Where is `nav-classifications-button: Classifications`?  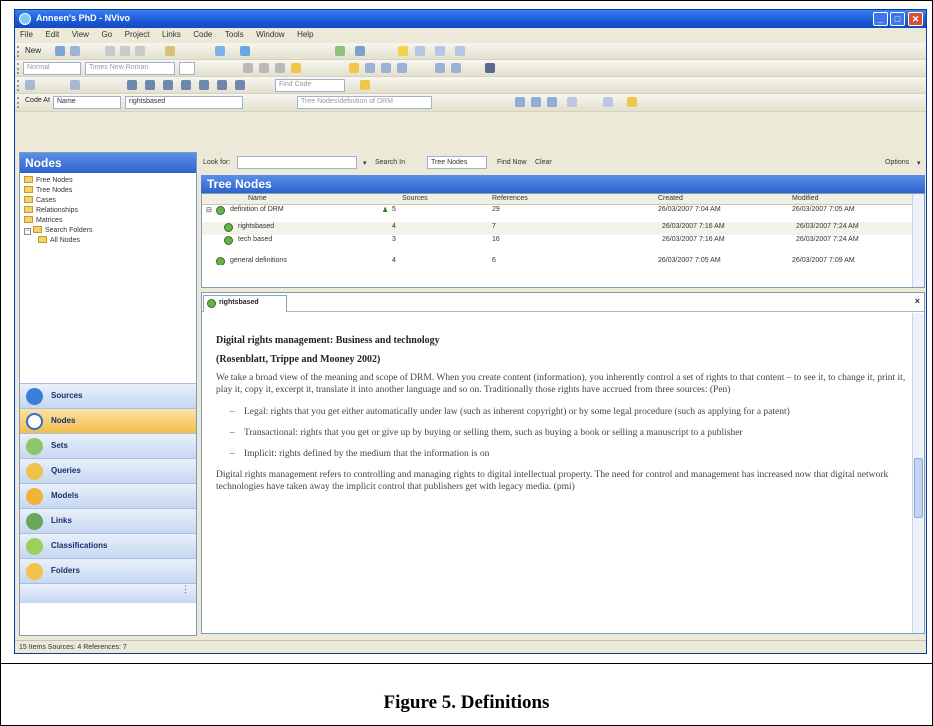
nav-classifications-button: Classifications is located at coordinates (108, 545).